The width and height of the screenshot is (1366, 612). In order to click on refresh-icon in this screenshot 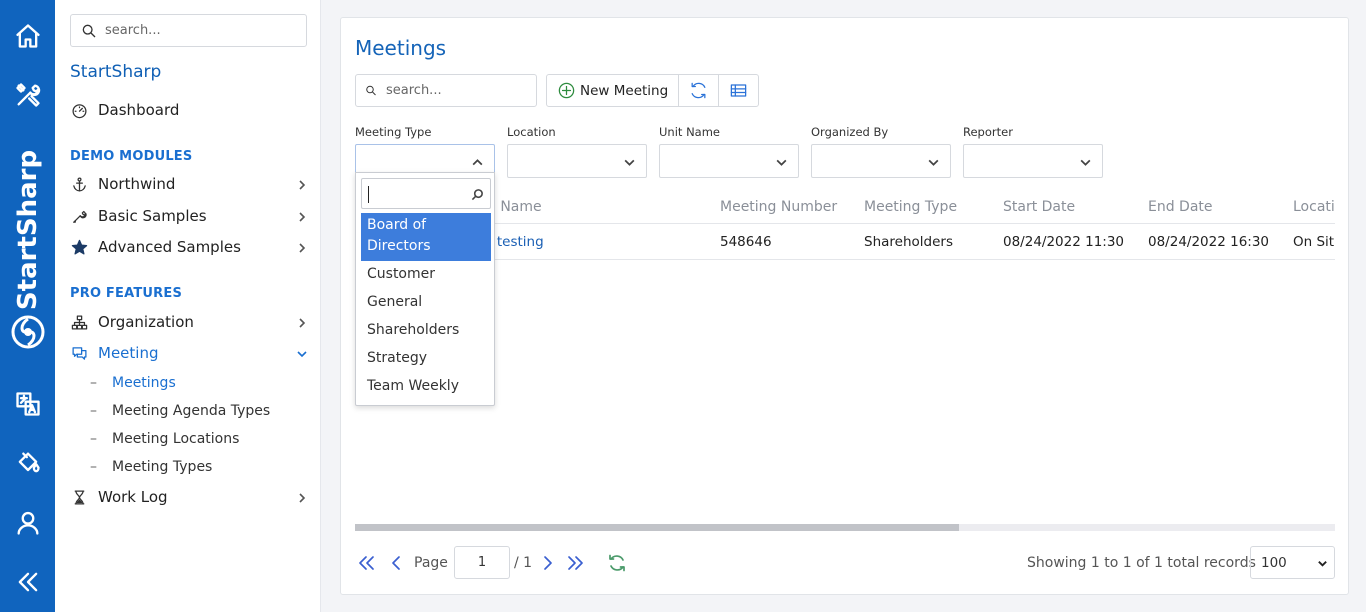, I will do `click(698, 90)`.